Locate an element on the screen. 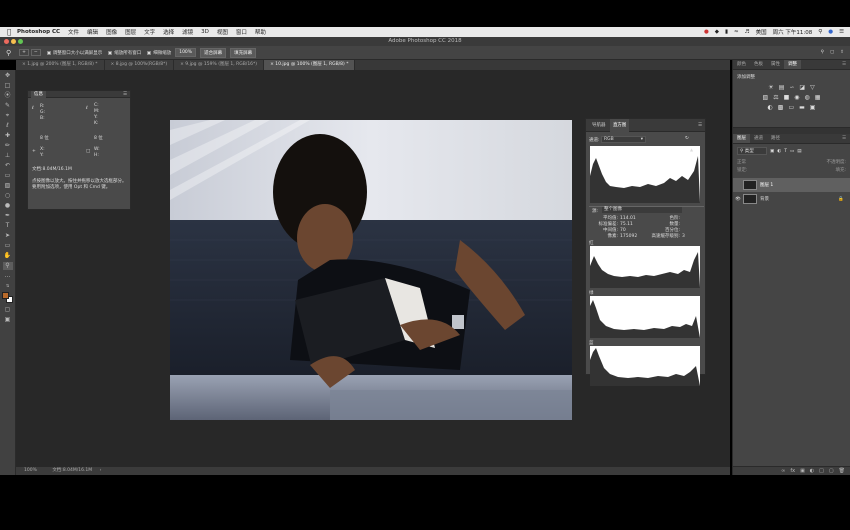  tab-swatches: 色板 is located at coordinates (758, 64).